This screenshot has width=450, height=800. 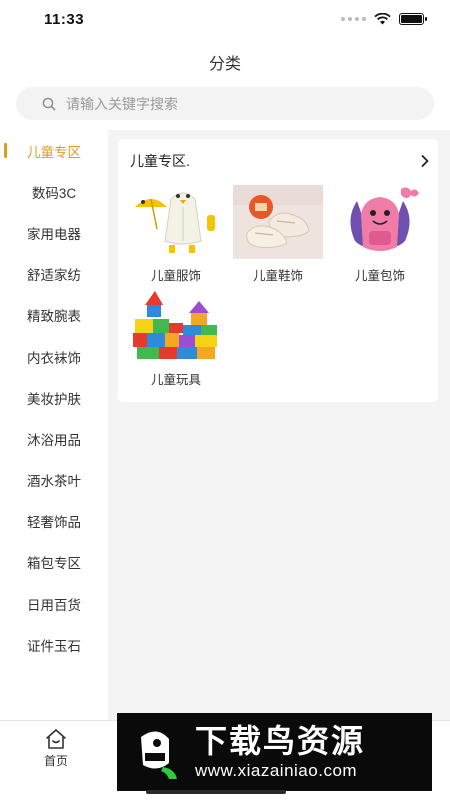 I want to click on sidebar-item-label: 箱包专区, so click(x=54, y=564).